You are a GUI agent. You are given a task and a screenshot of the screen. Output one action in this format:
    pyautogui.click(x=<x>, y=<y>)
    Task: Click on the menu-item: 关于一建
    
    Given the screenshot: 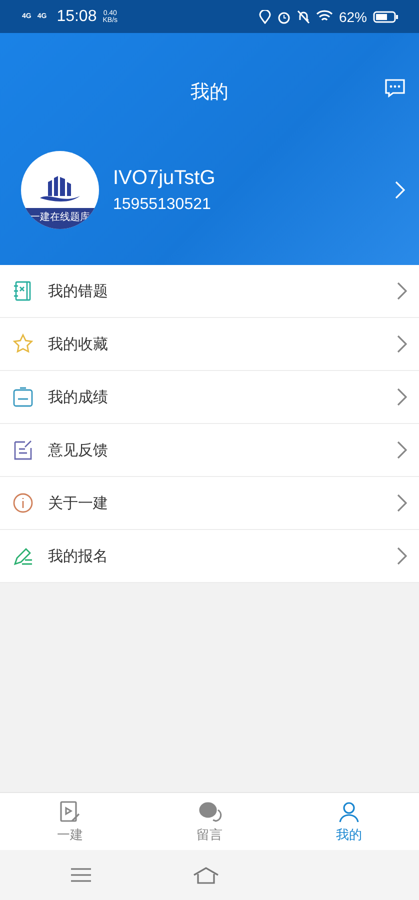 What is the action you would take?
    pyautogui.click(x=209, y=503)
    